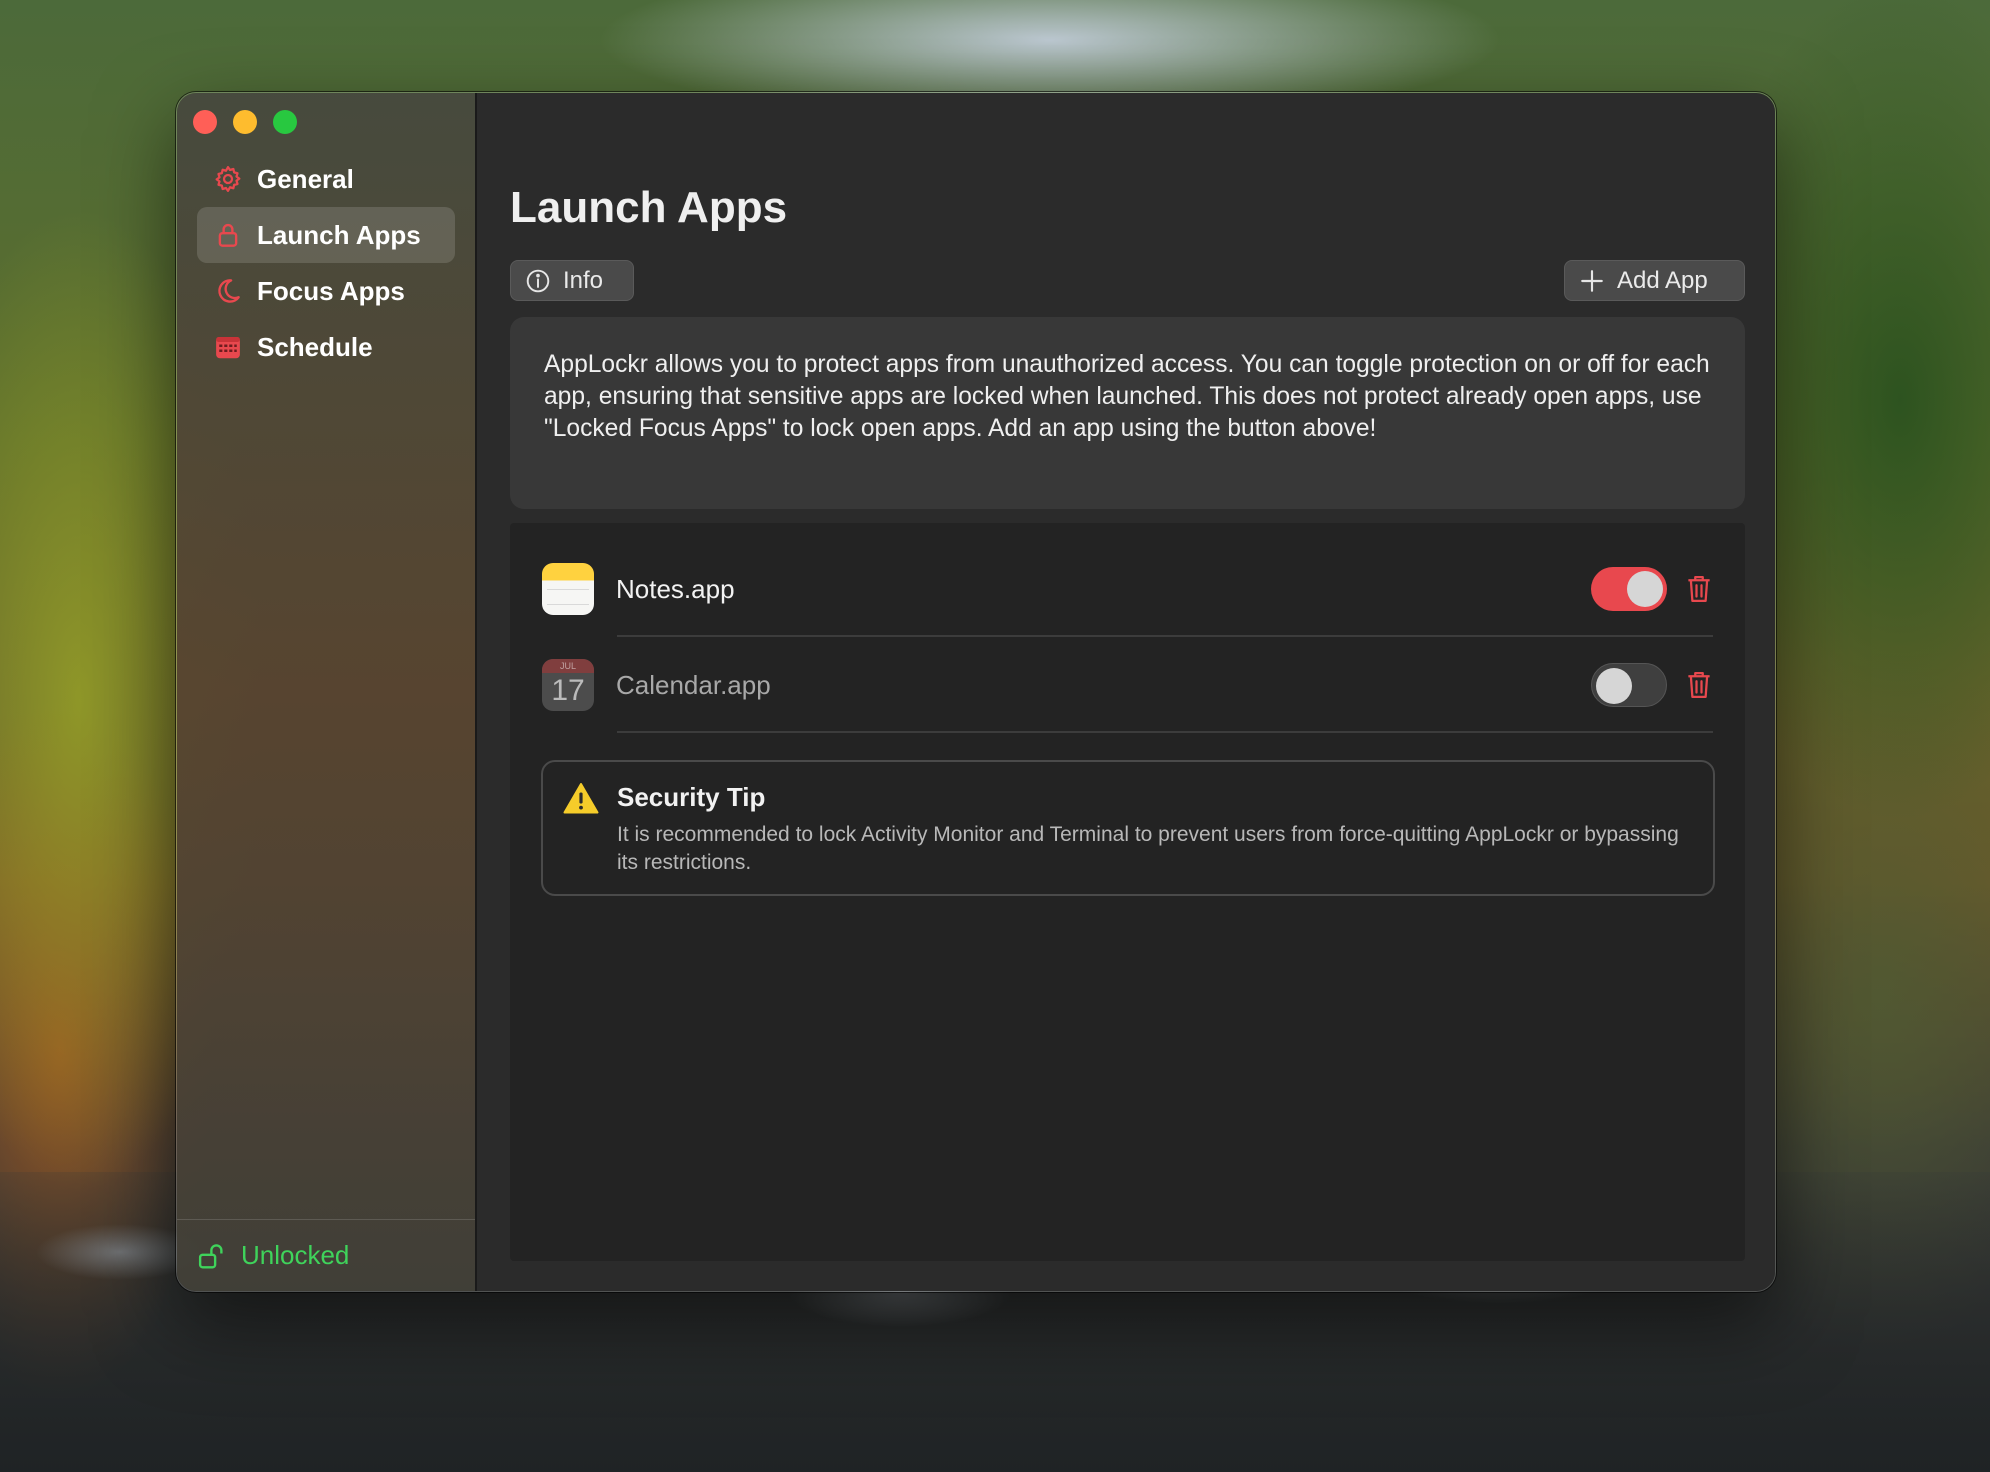 This screenshot has width=1990, height=1472. I want to click on calendar-icon-month: JUL, so click(568, 666).